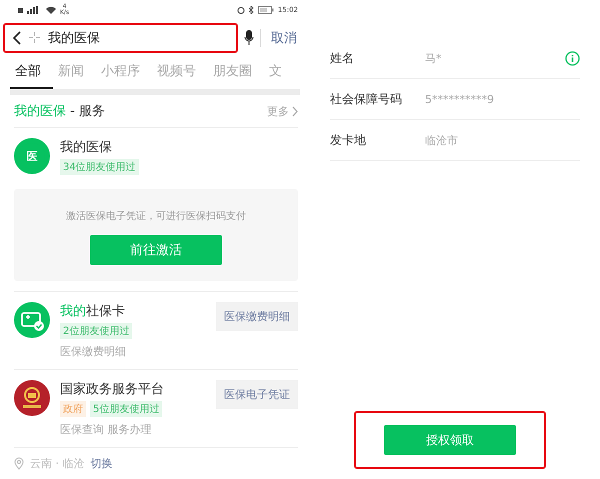 The height and width of the screenshot is (479, 600). I want to click on service-button: 医保电子凭证, so click(257, 394).